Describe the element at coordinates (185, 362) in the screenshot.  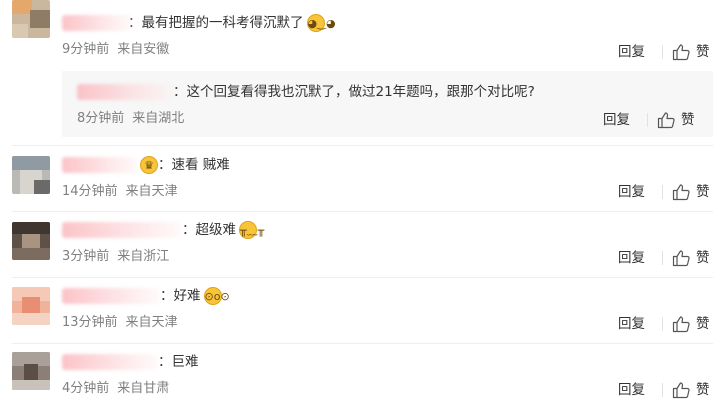
I see `comment-text: 巨难` at that location.